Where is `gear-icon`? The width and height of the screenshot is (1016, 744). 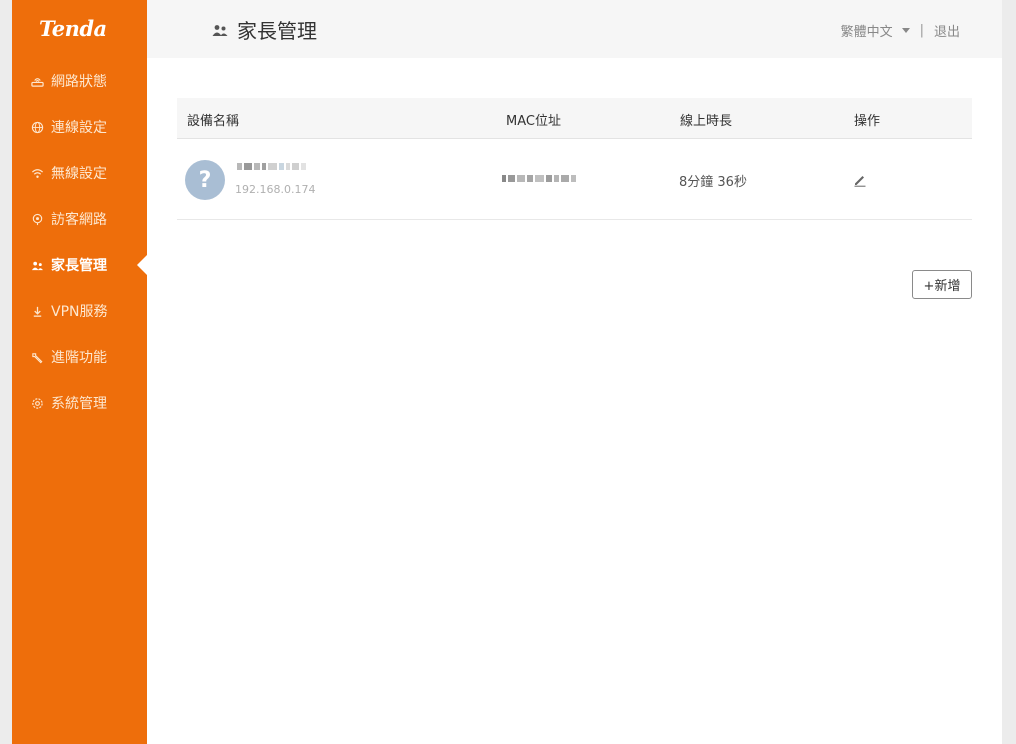 gear-icon is located at coordinates (37, 403).